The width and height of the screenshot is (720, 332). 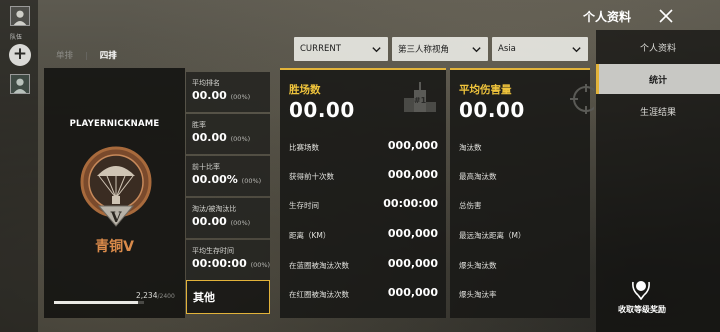 What do you see at coordinates (114, 247) in the screenshot?
I see `rank-name: 青铜V` at bounding box center [114, 247].